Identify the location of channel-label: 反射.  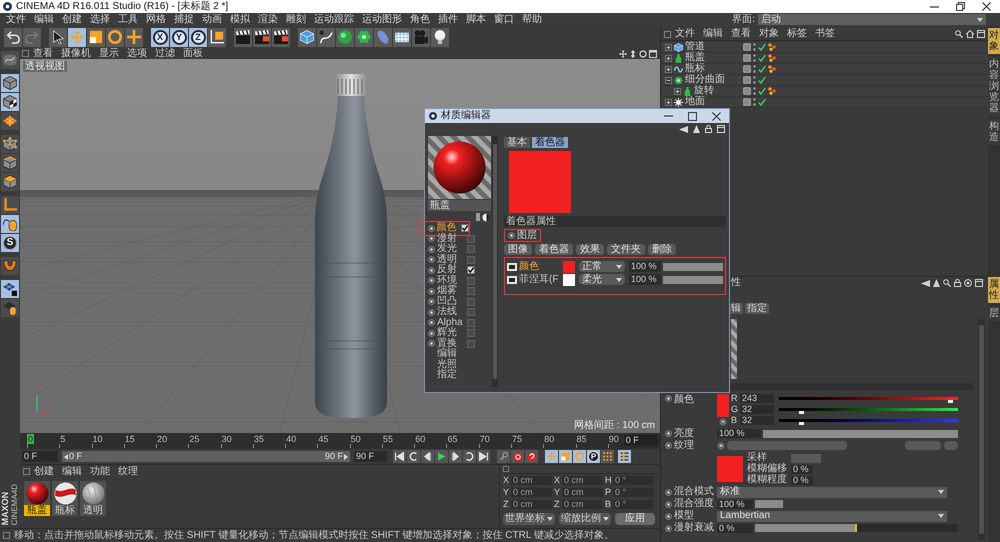
(451, 270).